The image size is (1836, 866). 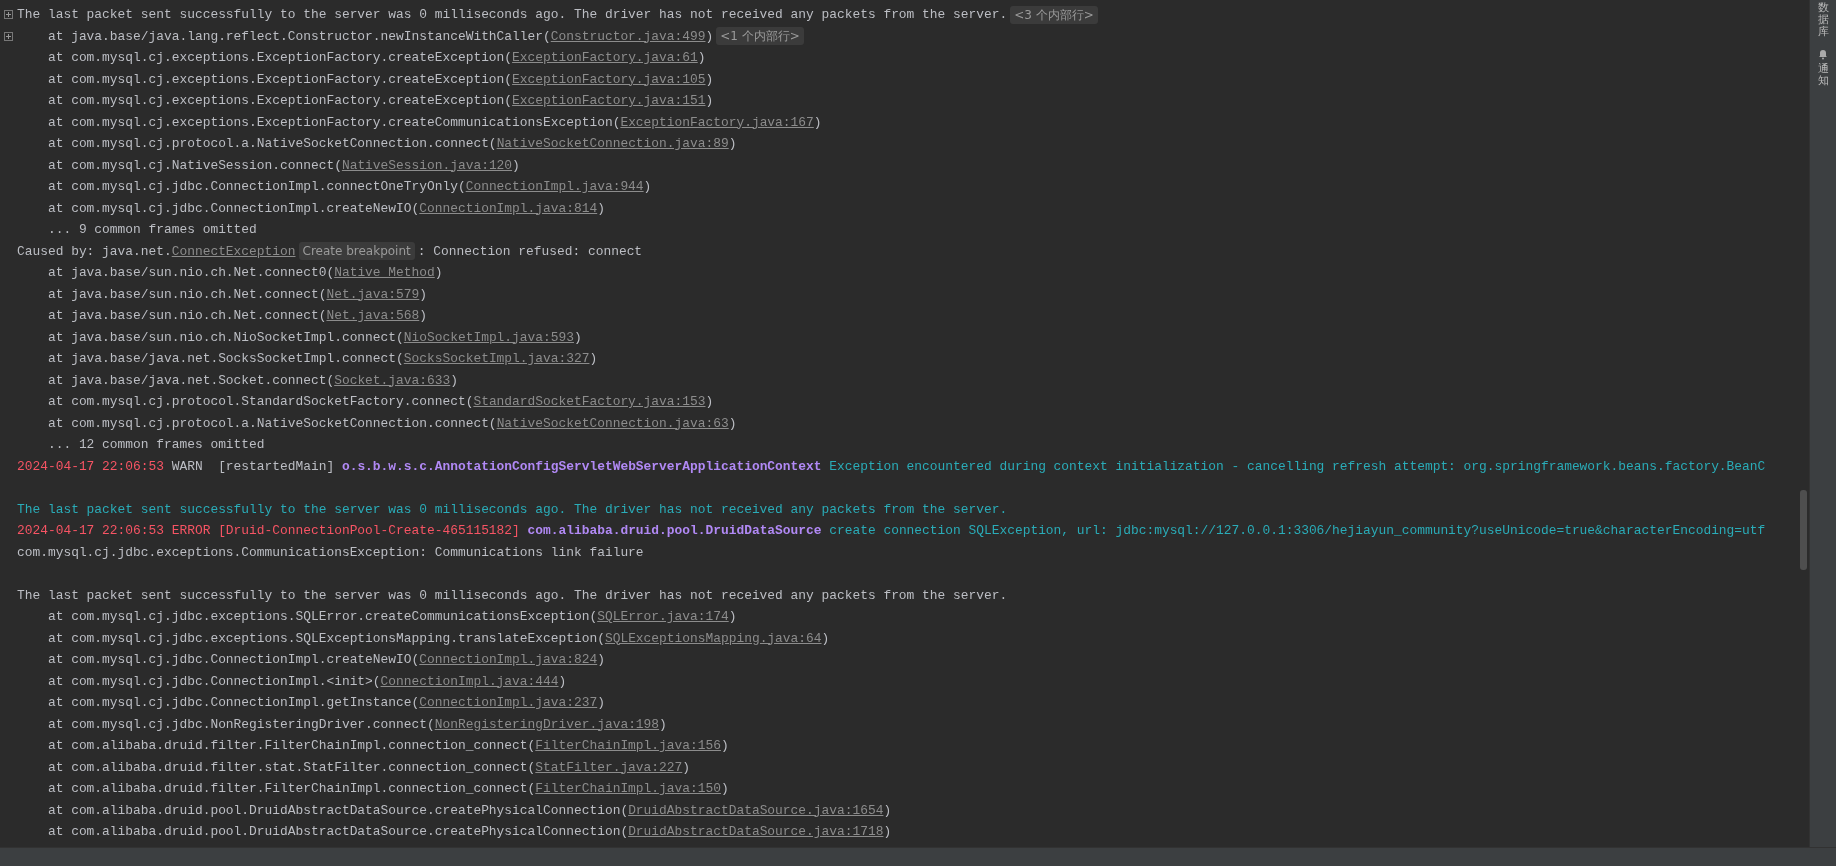 I want to click on source-link: NonRegisteringDriver.java:198, so click(x=547, y=724).